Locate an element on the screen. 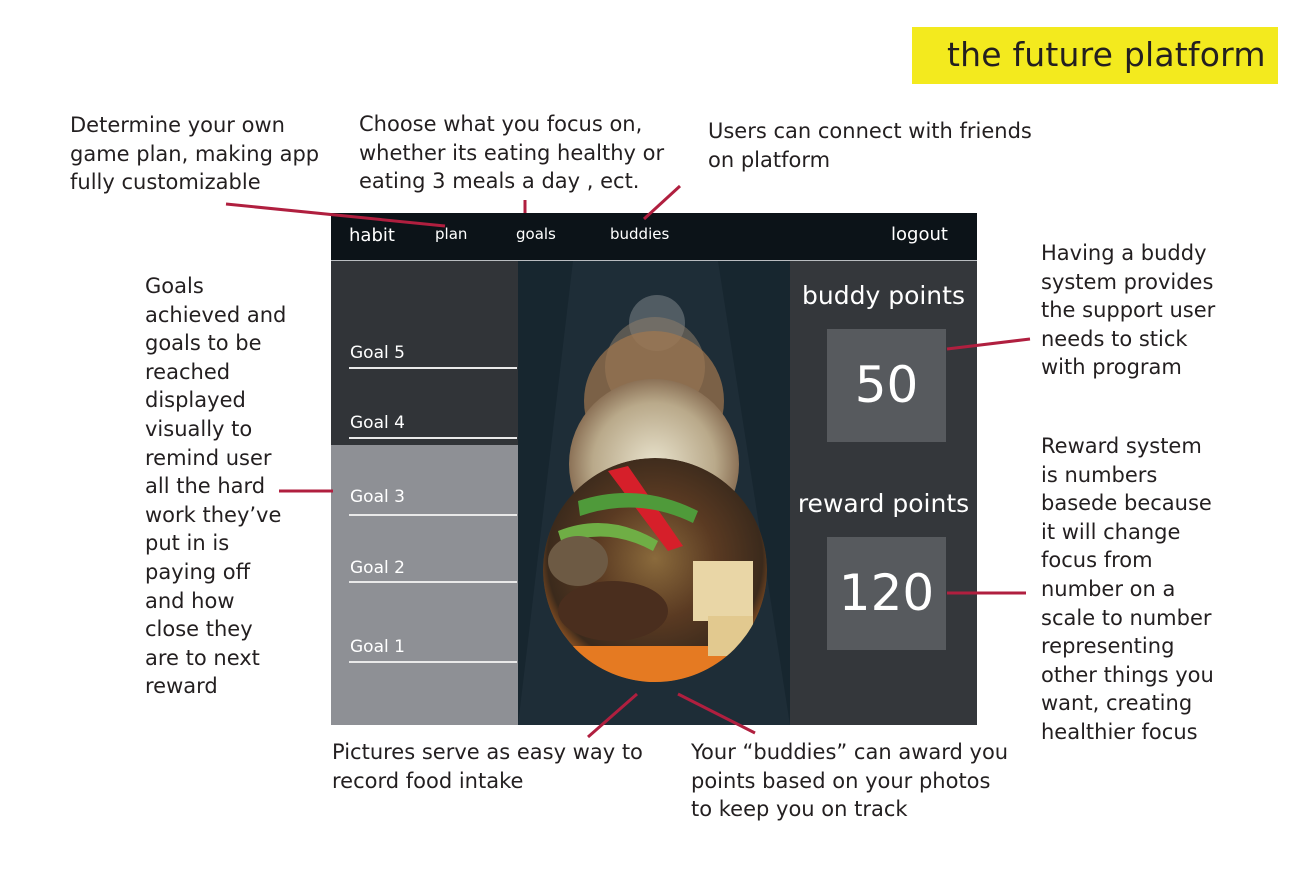  leader-line-buddy-award is located at coordinates (716, 713).